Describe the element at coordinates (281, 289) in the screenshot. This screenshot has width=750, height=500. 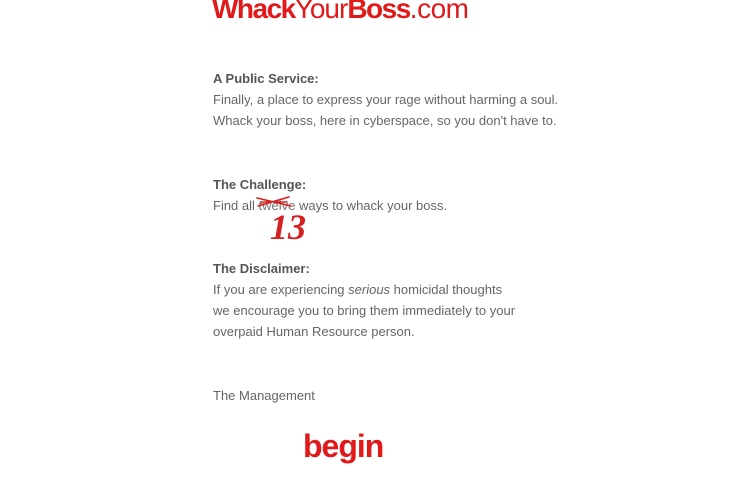
I see `disclaimer-line-1-before: If you are experiencing` at that location.